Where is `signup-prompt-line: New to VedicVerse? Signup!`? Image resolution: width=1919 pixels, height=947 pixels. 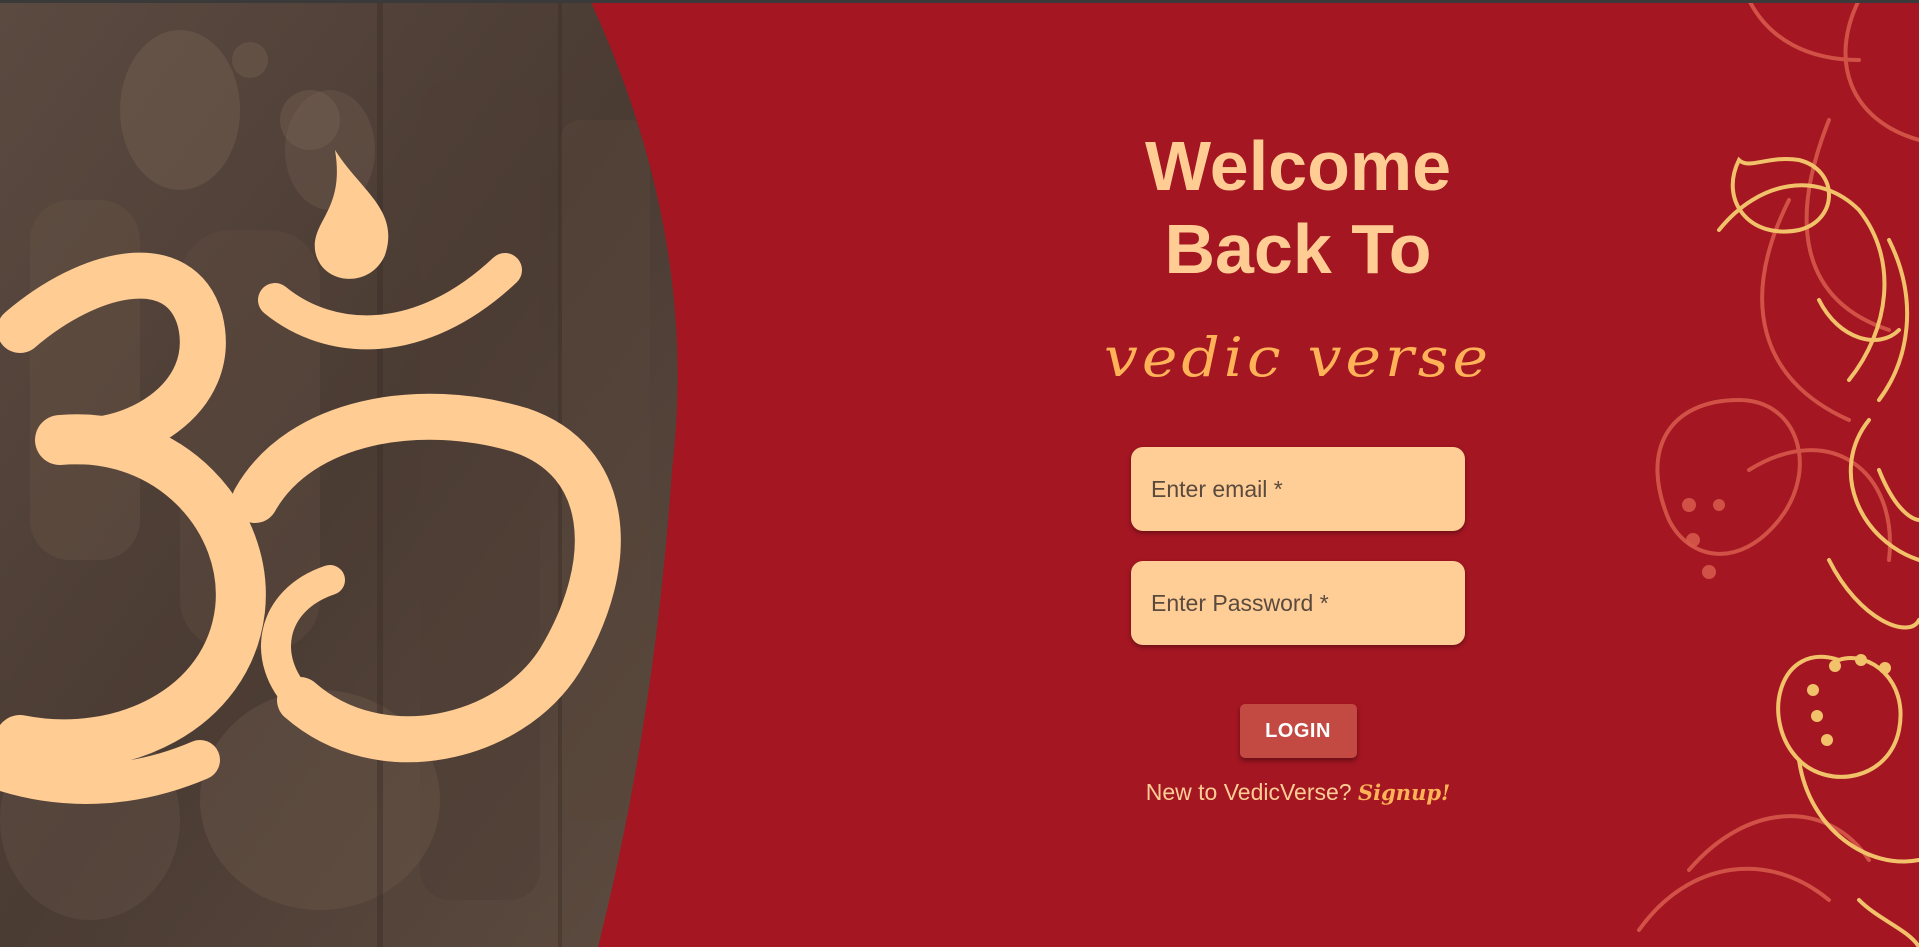
signup-prompt-line: New to VedicVerse? Signup! is located at coordinates (1298, 792).